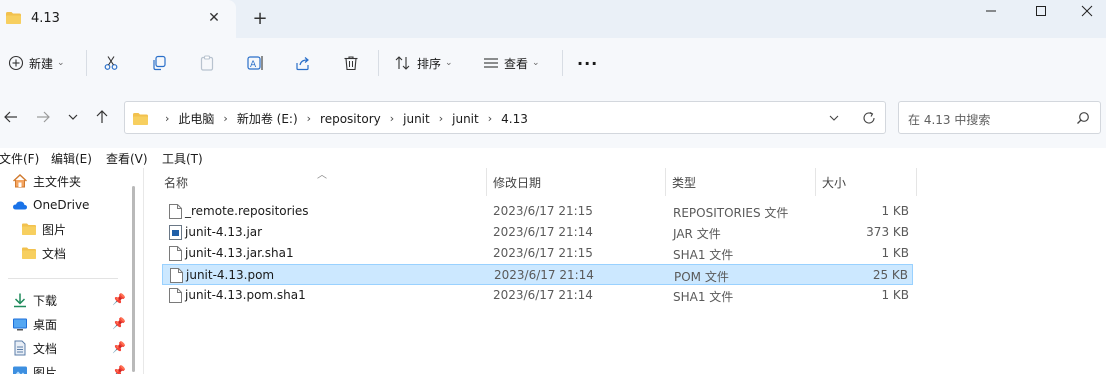  I want to click on jar-icon, so click(175, 232).